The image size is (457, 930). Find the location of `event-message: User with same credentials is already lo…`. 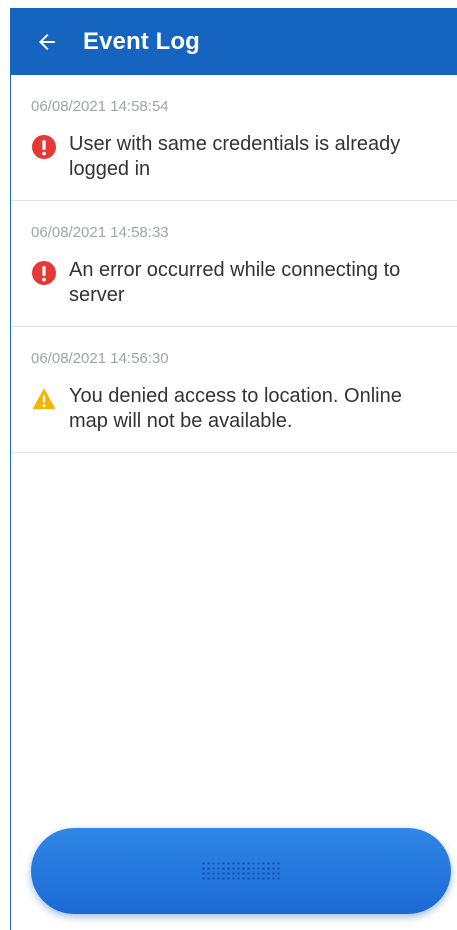

event-message: User with same credentials is already lo… is located at coordinates (235, 156).